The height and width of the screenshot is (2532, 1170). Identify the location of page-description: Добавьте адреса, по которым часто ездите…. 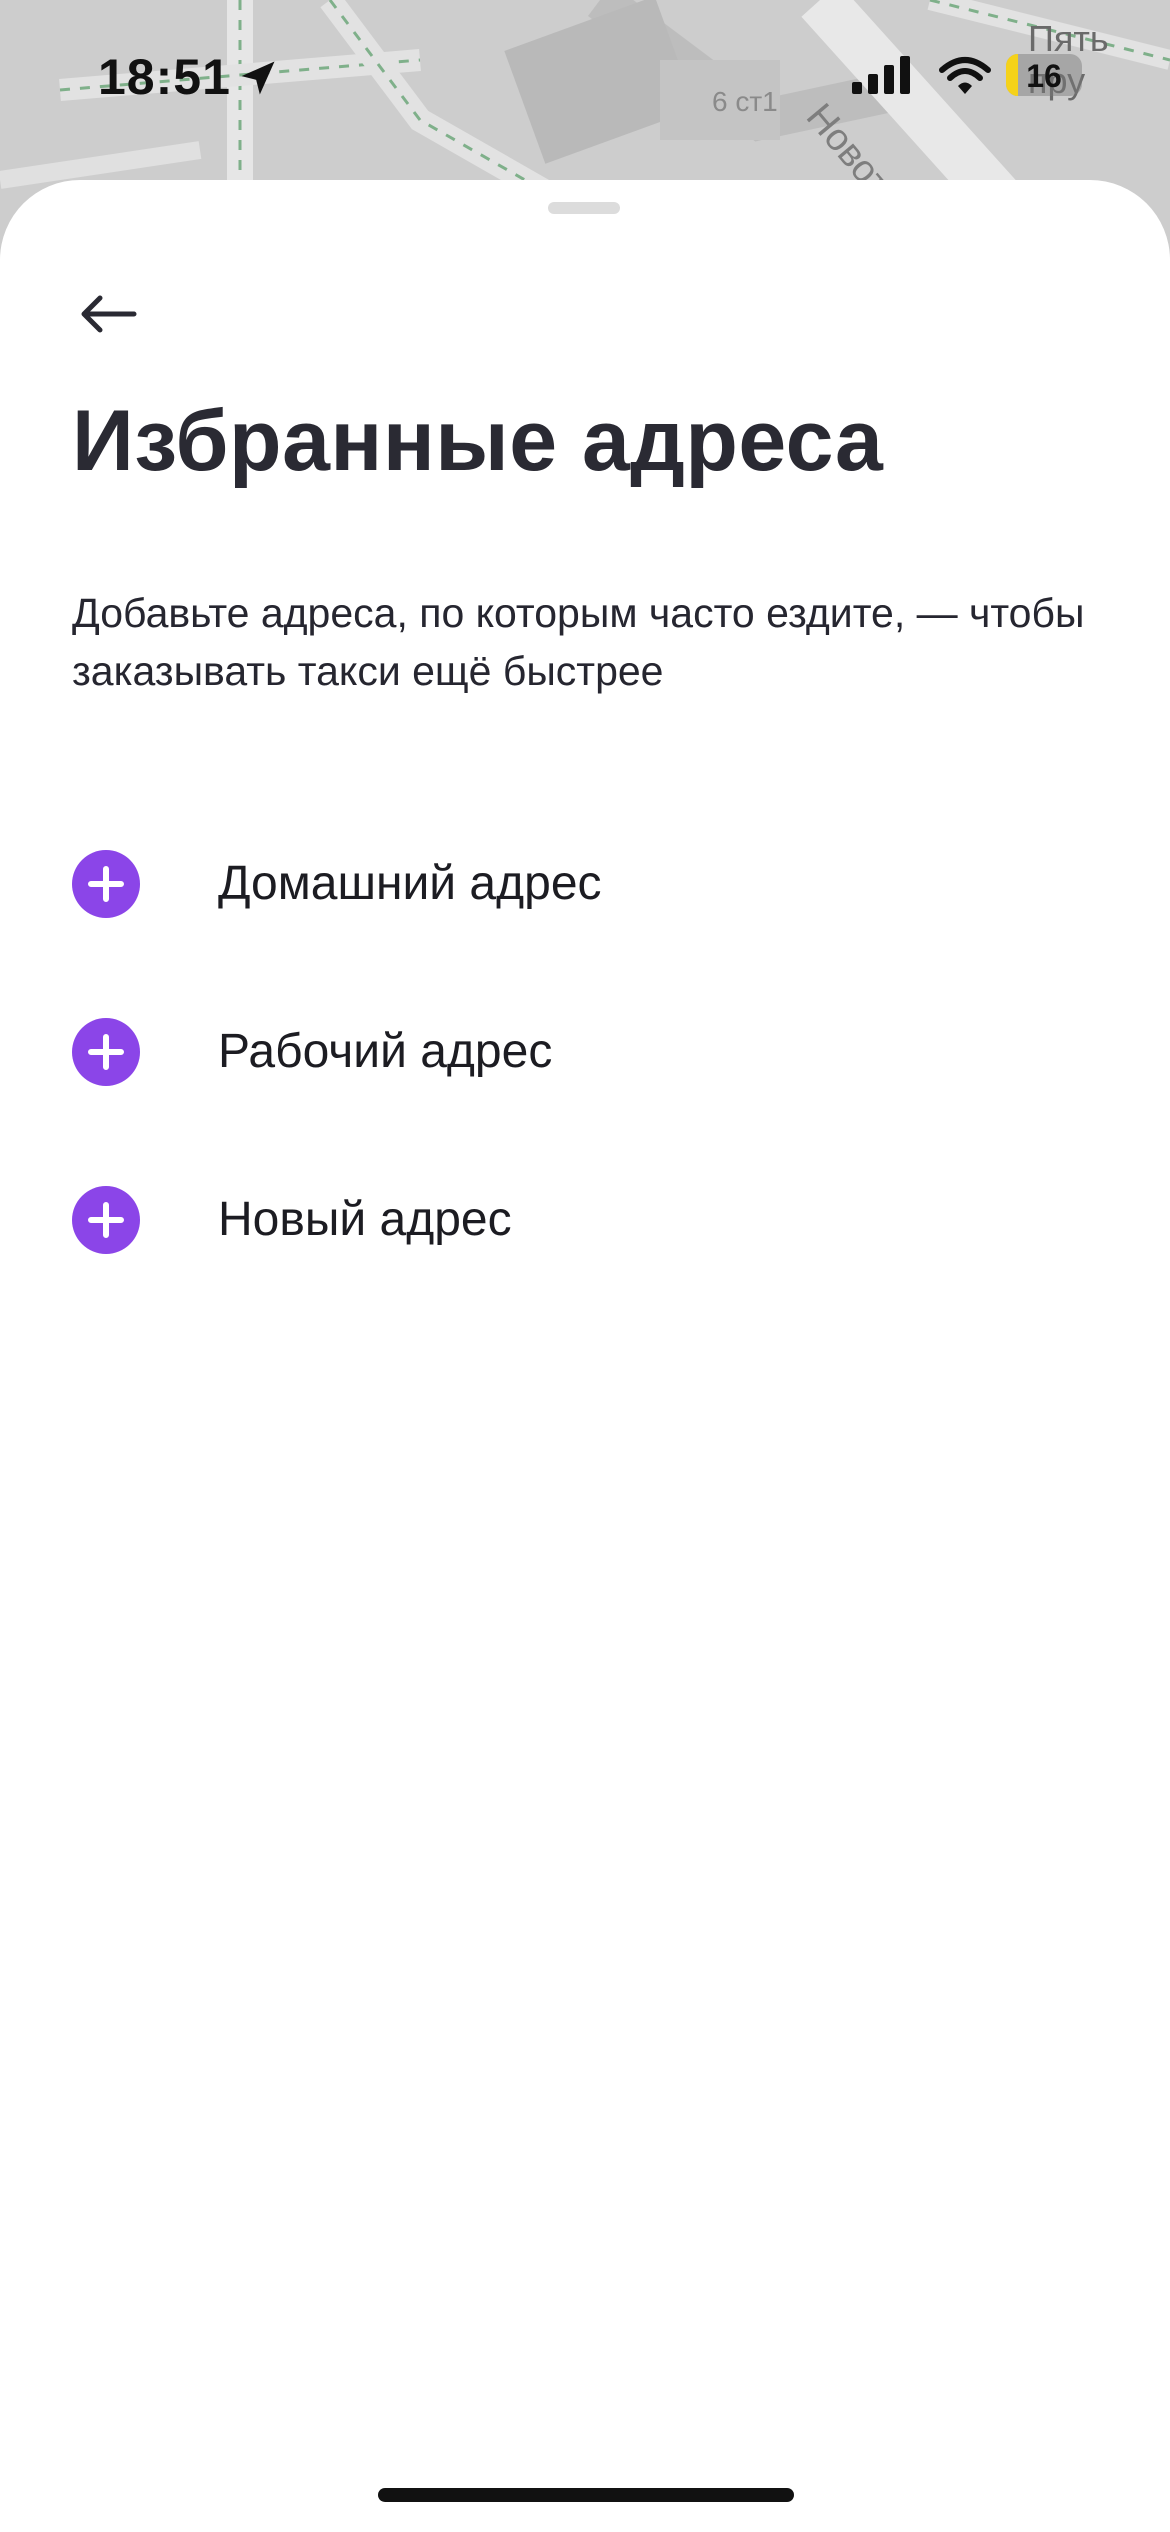
(578, 642).